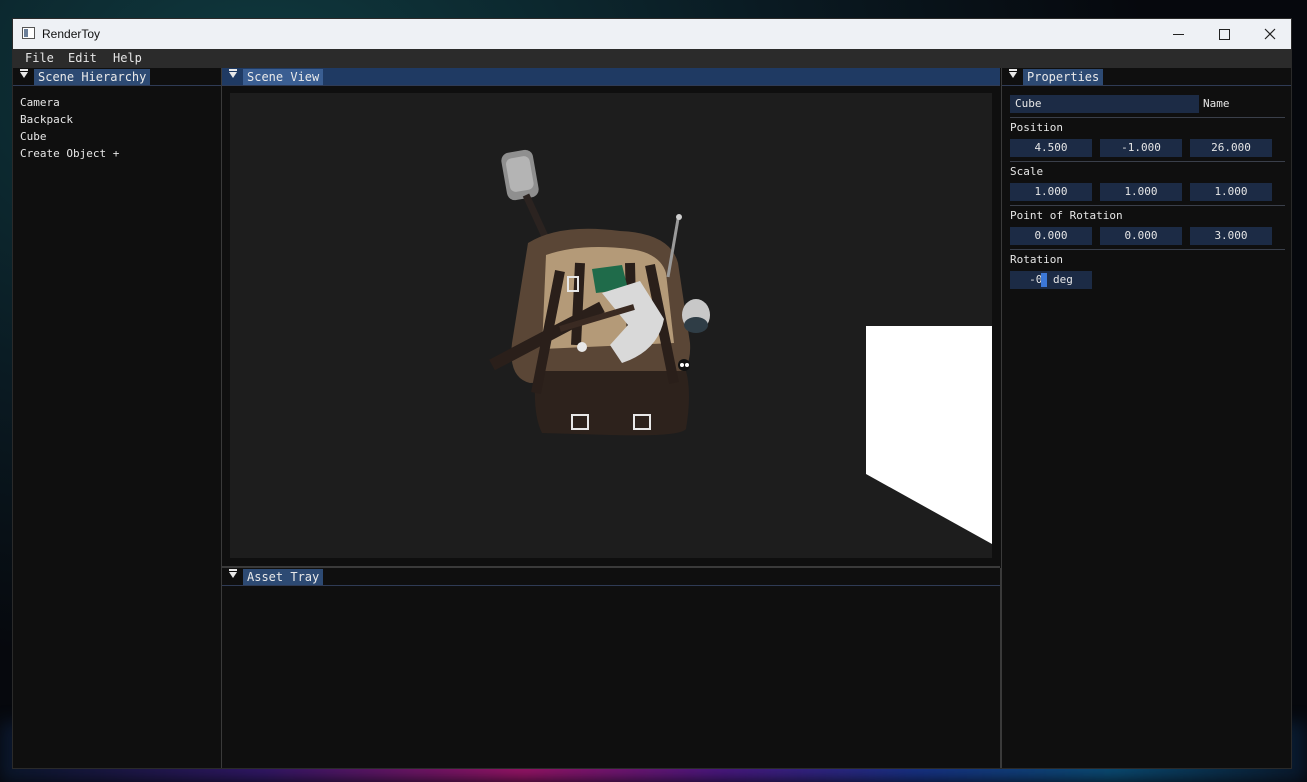  What do you see at coordinates (611, 577) in the screenshot?
I see `asset-tray-header: Asset Tray` at bounding box center [611, 577].